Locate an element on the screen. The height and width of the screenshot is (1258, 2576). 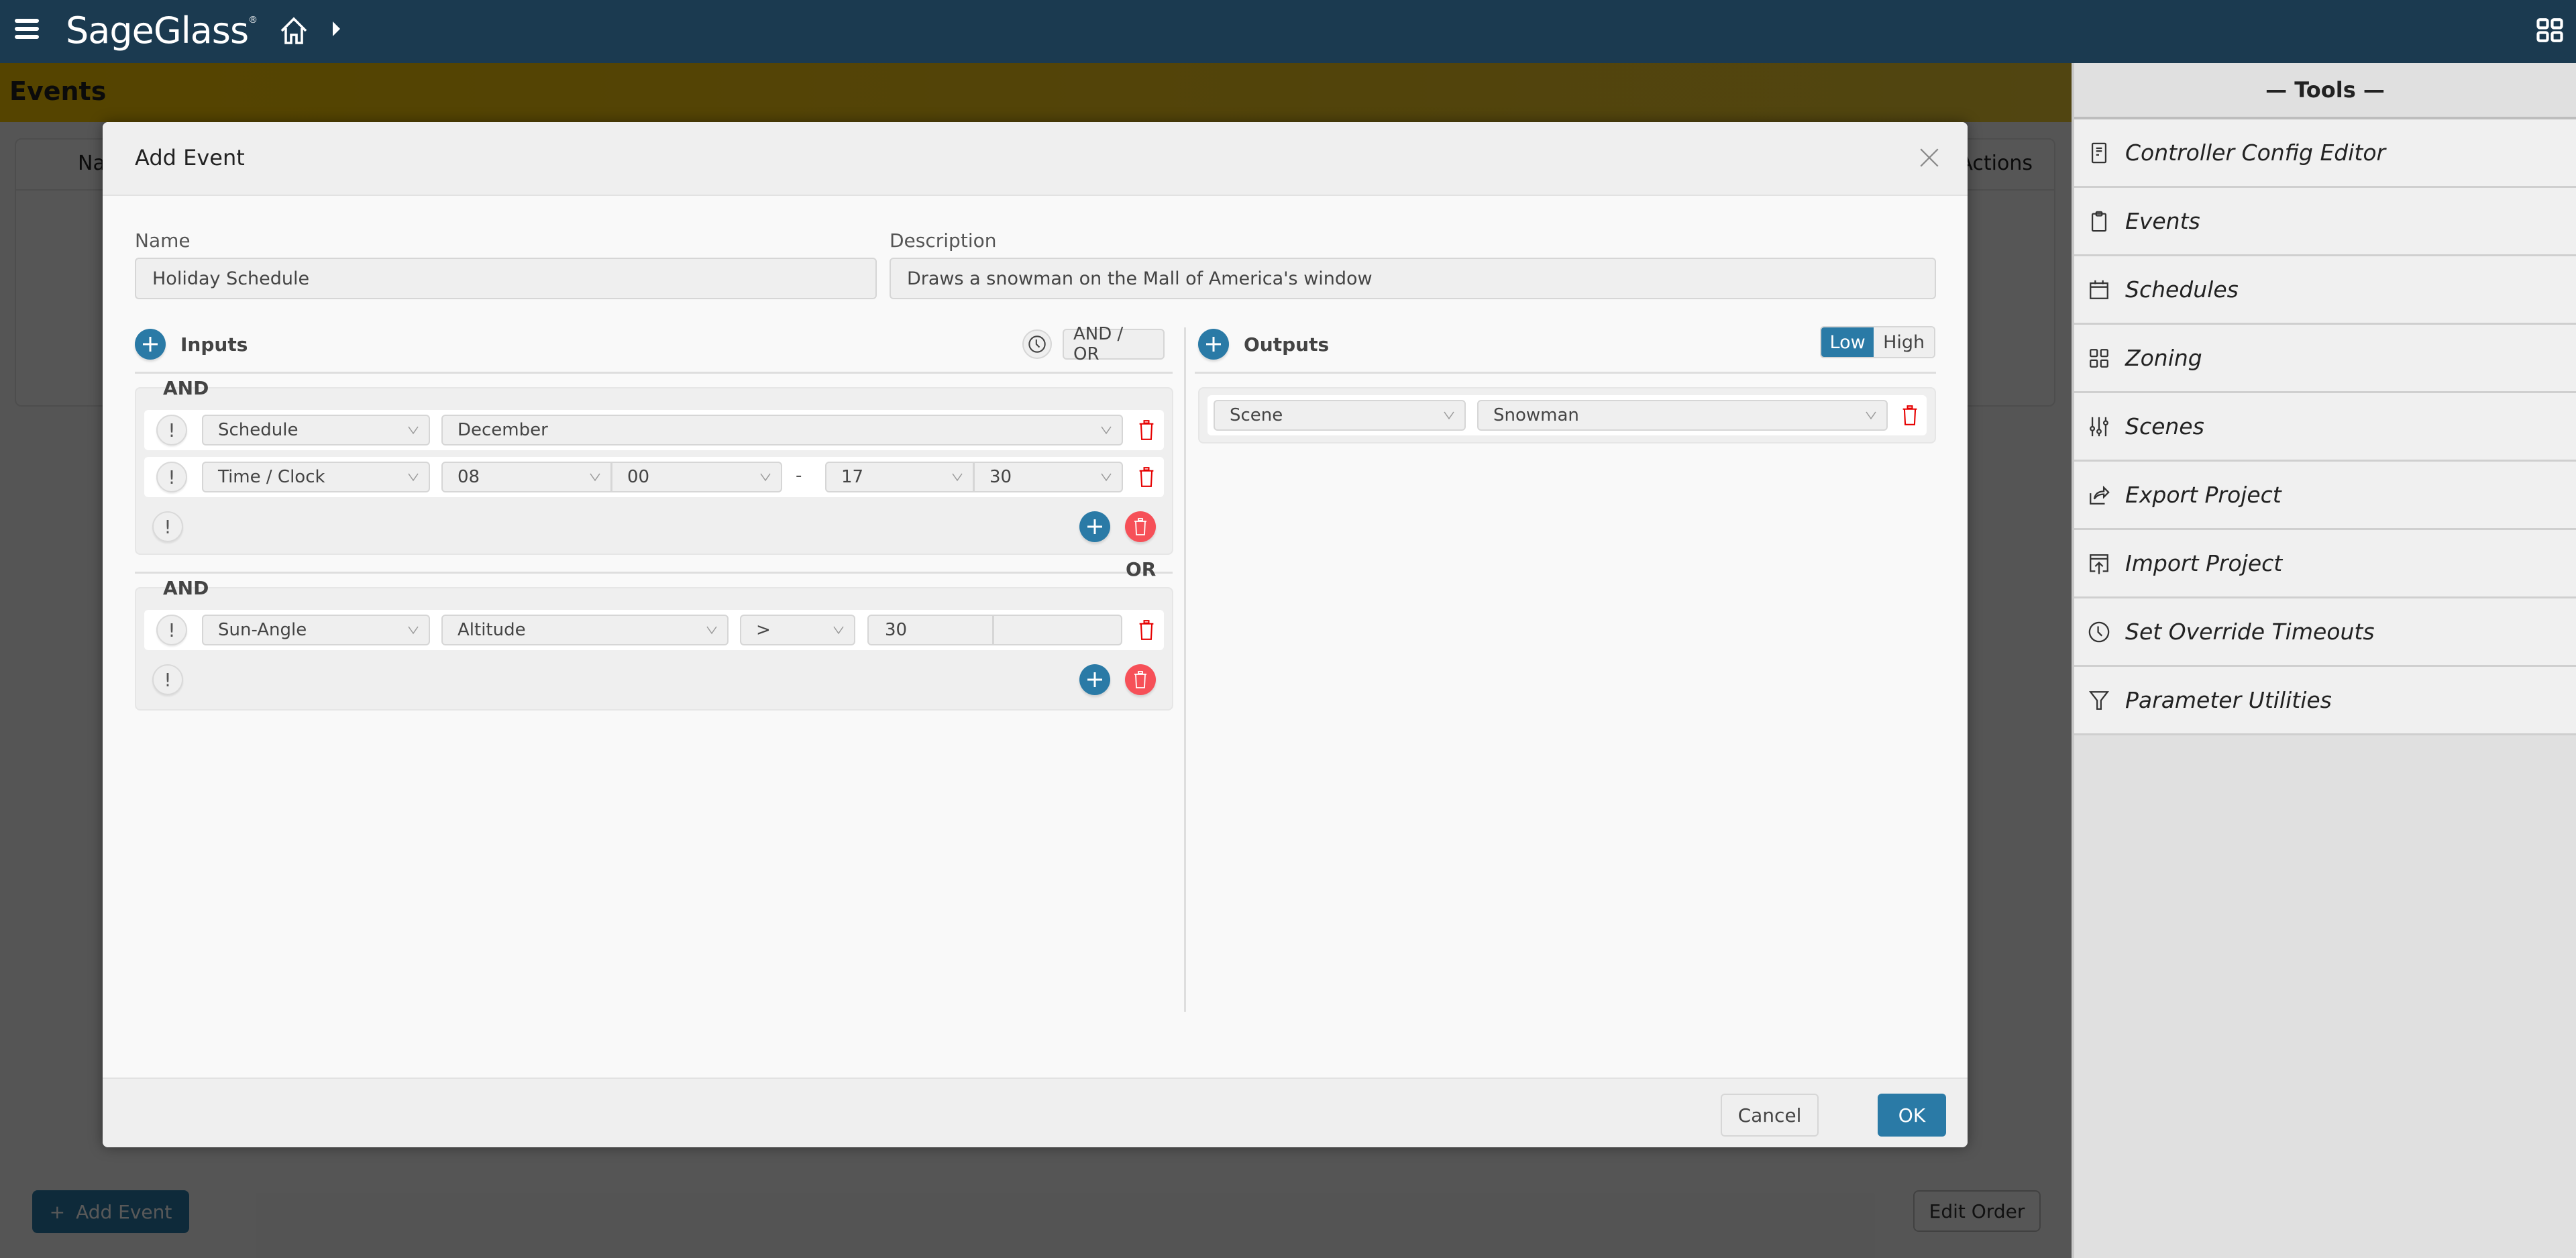
select-value: Altitude is located at coordinates (492, 630).